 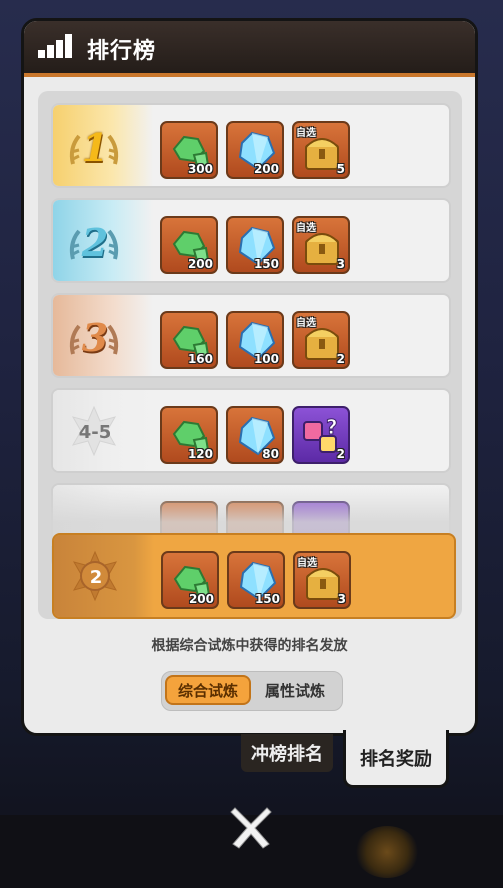 I want to click on trial-toggle: 综合试炼 属性试炼, so click(x=252, y=691).